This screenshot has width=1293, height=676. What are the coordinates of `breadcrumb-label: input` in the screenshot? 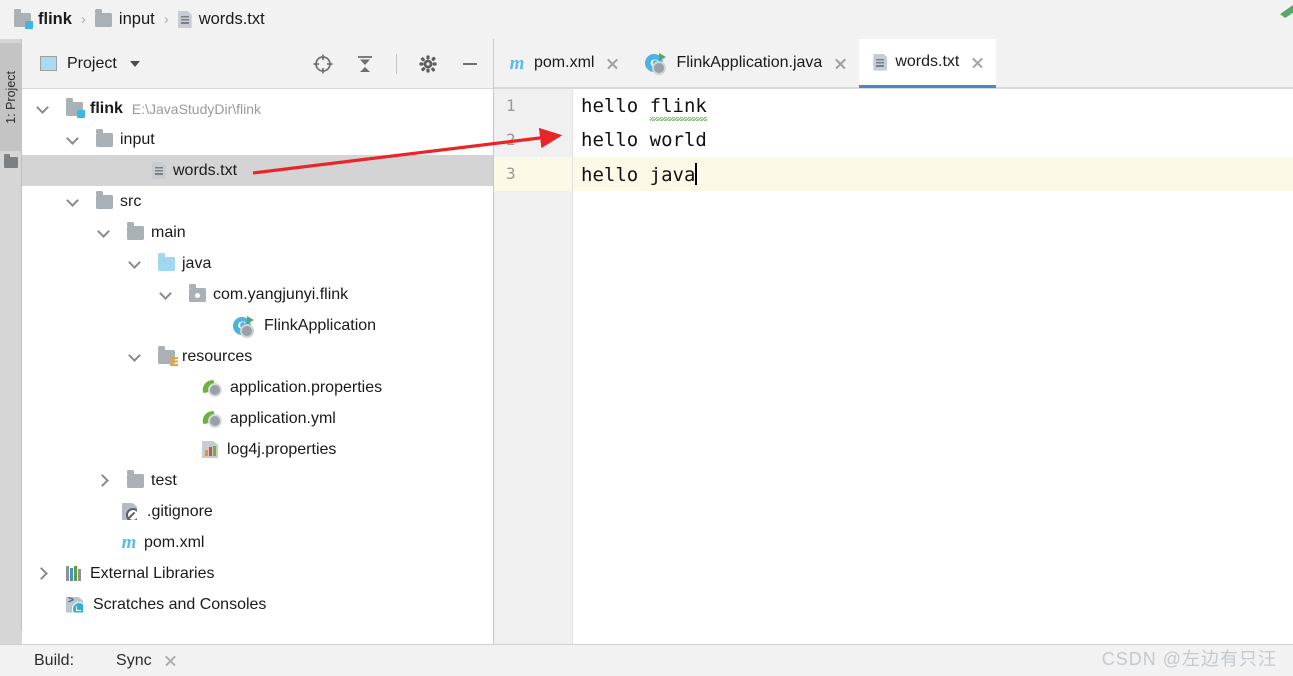 It's located at (136, 19).